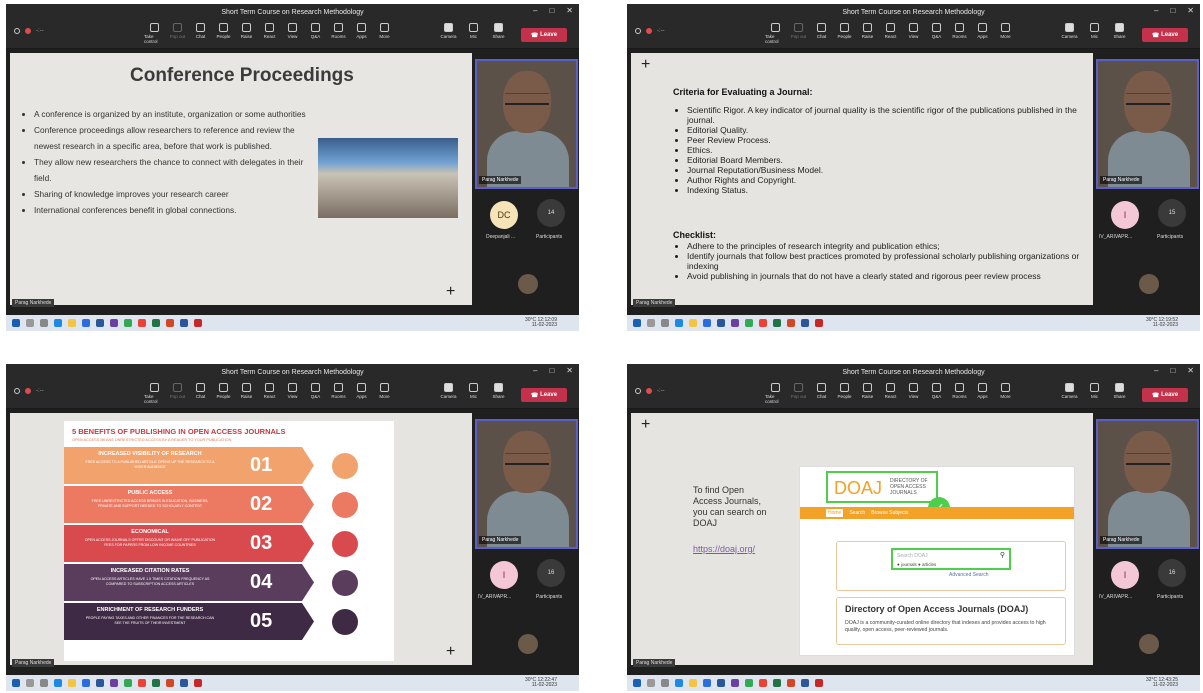  I want to click on doaj-link: https://doaj.org/, so click(724, 549).